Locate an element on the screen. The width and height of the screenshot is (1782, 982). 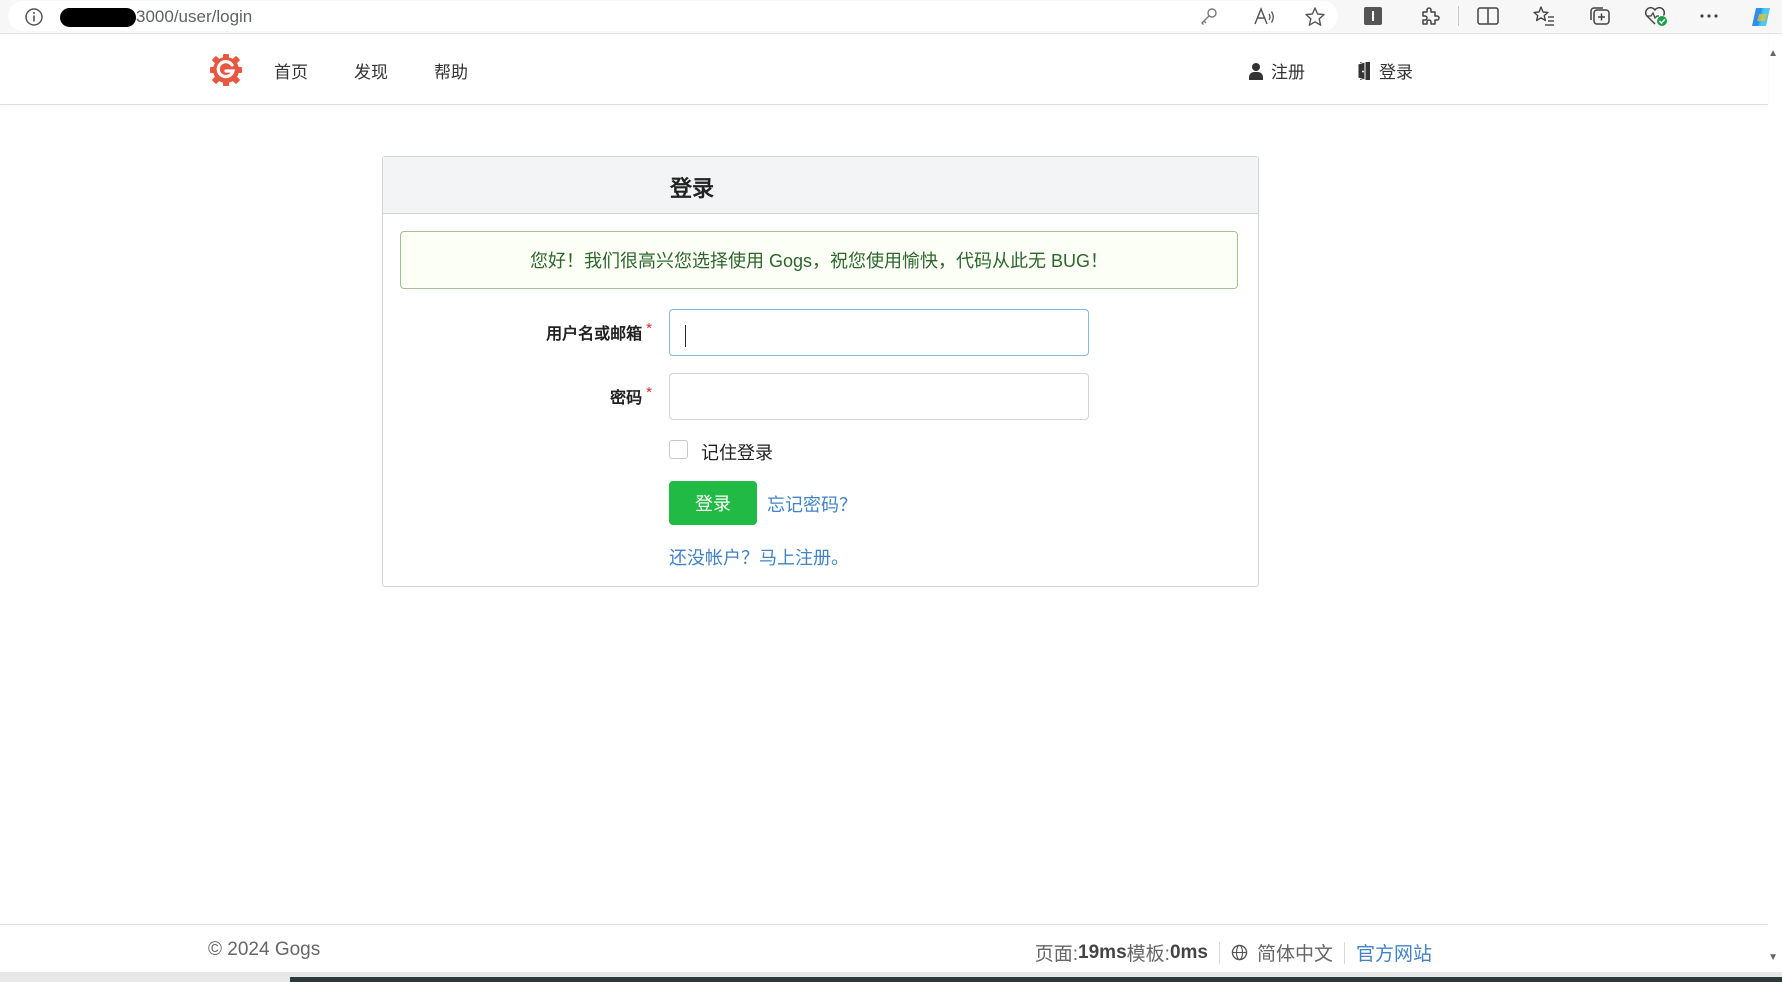
template-time-value: 0ms is located at coordinates (1188, 952).